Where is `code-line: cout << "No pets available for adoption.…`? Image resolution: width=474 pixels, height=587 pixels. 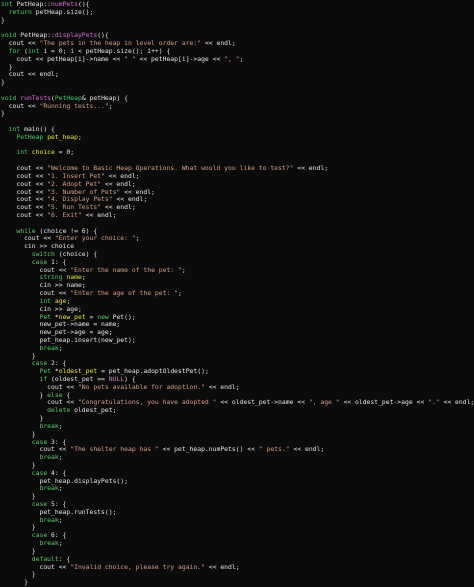
code-line: cout << "No pets available for adoption.… is located at coordinates (237, 387).